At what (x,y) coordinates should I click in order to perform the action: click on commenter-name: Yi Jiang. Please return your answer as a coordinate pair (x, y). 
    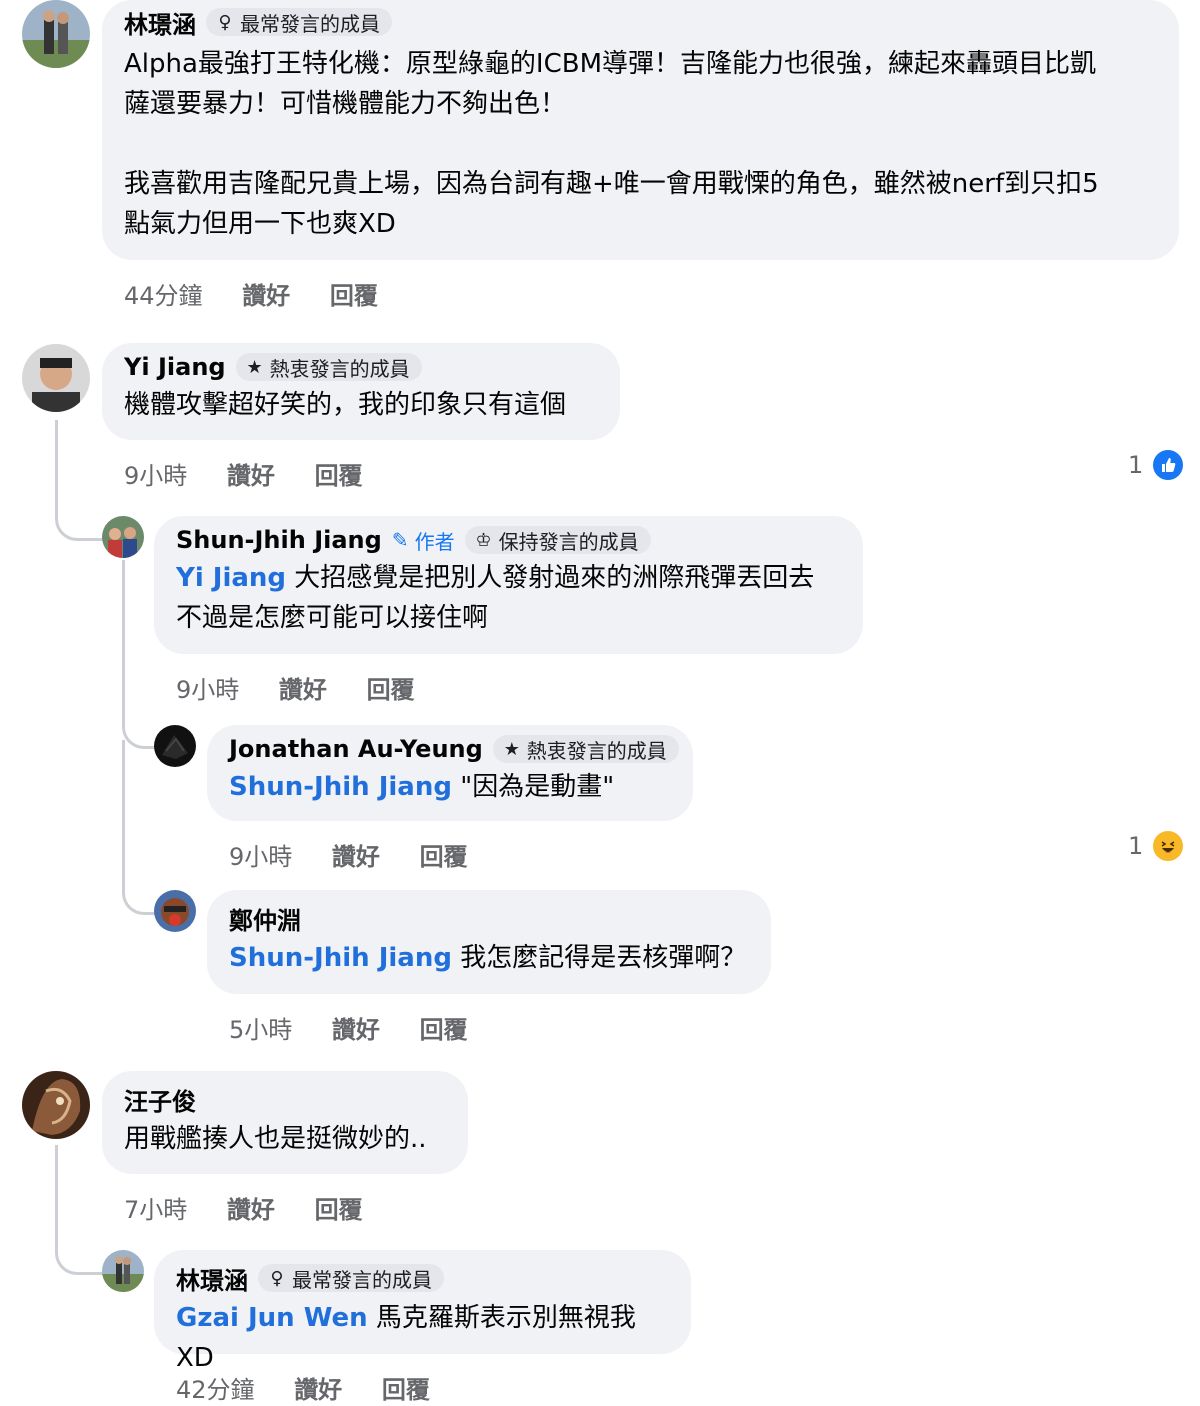
    Looking at the image, I should click on (175, 367).